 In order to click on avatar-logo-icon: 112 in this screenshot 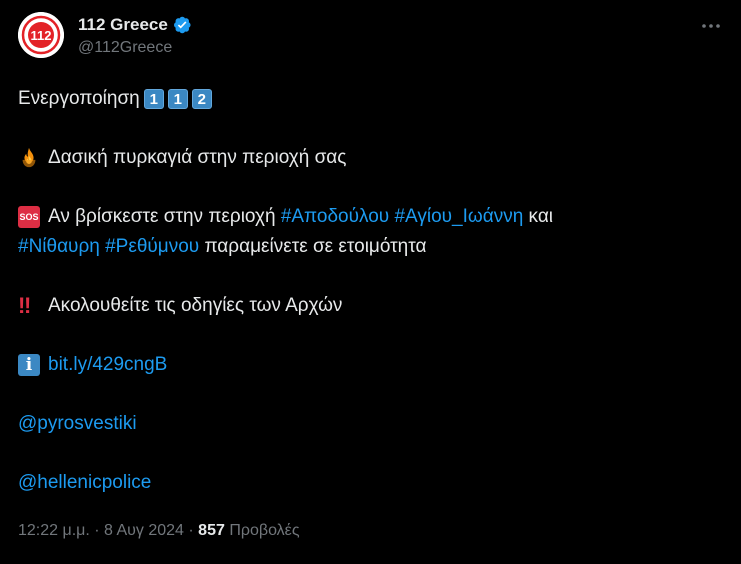, I will do `click(41, 35)`.